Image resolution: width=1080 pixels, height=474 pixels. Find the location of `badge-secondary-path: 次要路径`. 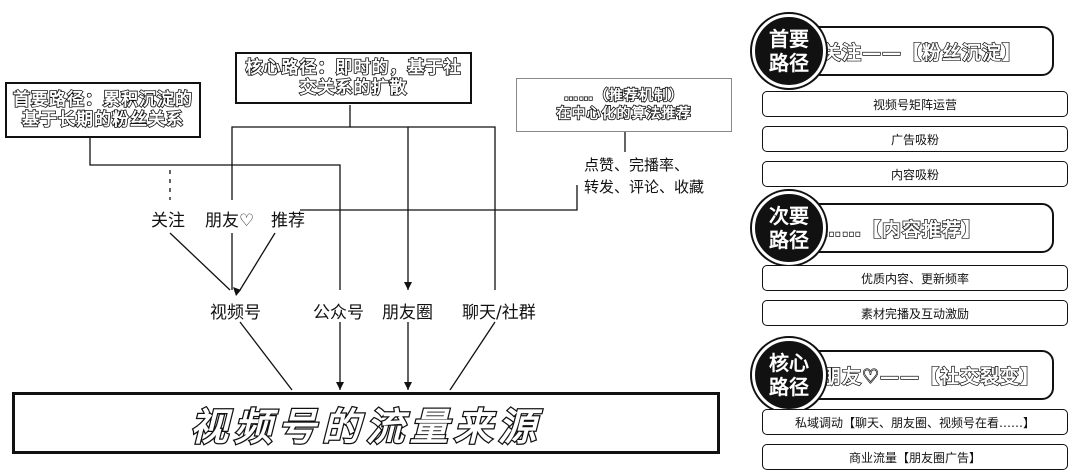

badge-secondary-path: 次要路径 is located at coordinates (789, 228).